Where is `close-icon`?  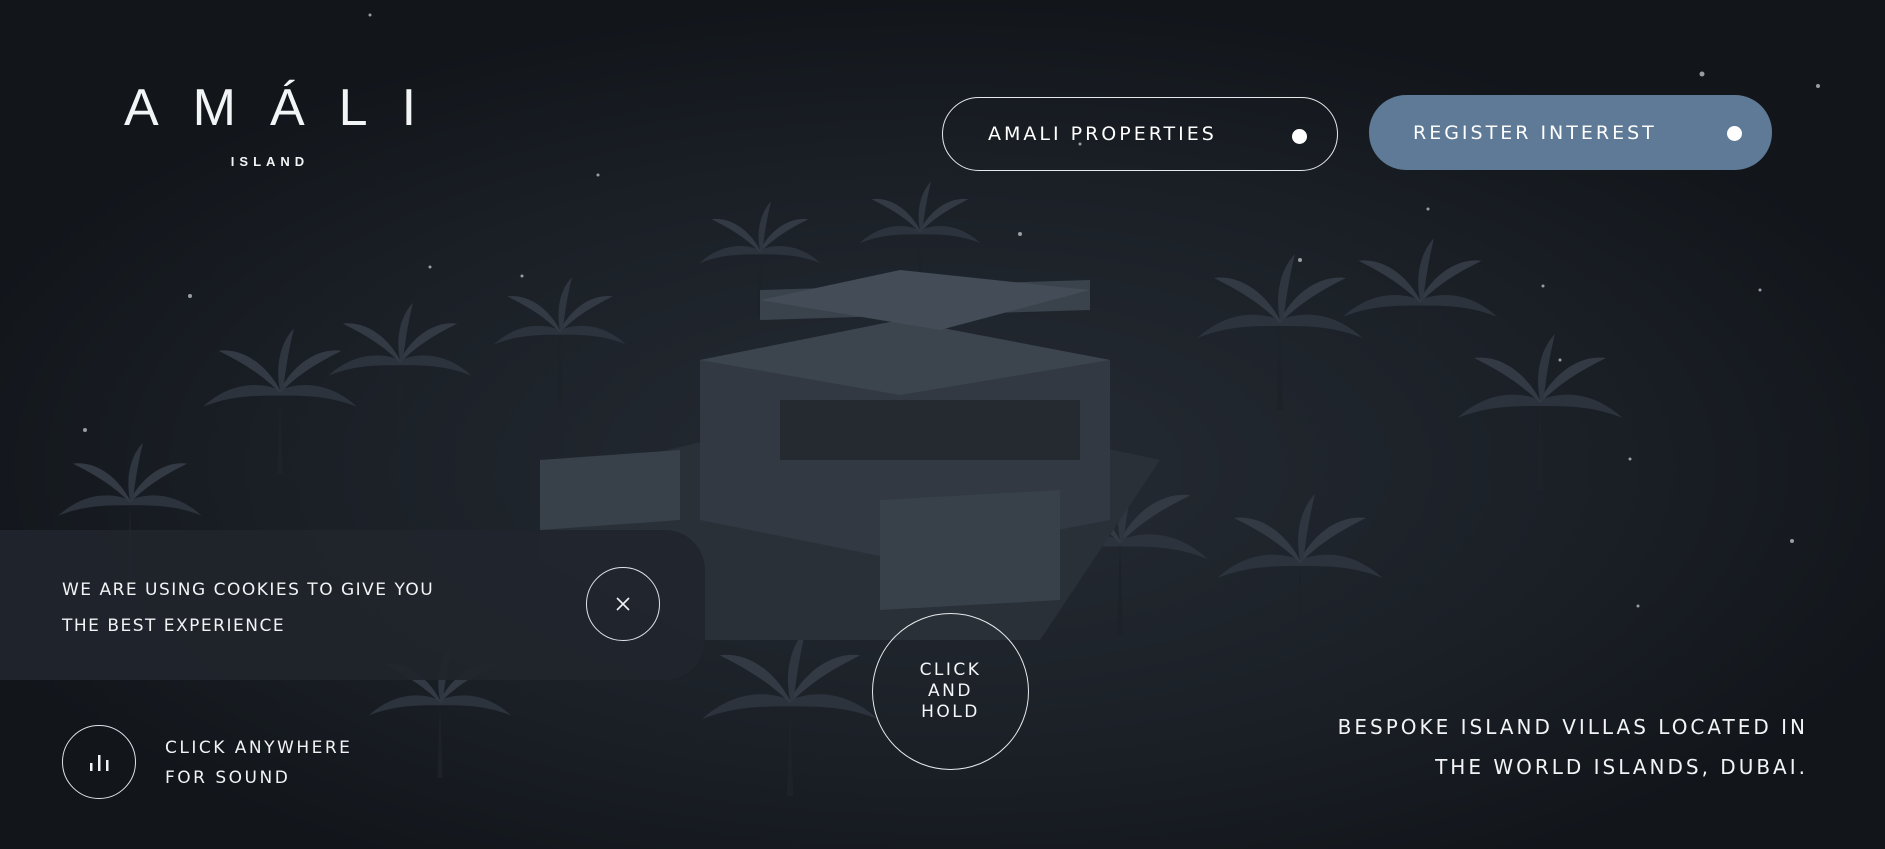
close-icon is located at coordinates (623, 604).